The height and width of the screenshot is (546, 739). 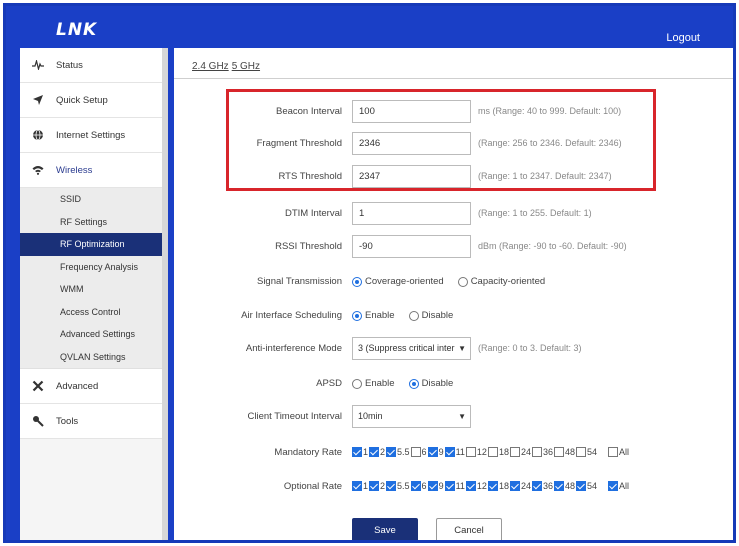 What do you see at coordinates (91, 100) in the screenshot?
I see `sidebar-item-quick-setup: Quick Setup` at bounding box center [91, 100].